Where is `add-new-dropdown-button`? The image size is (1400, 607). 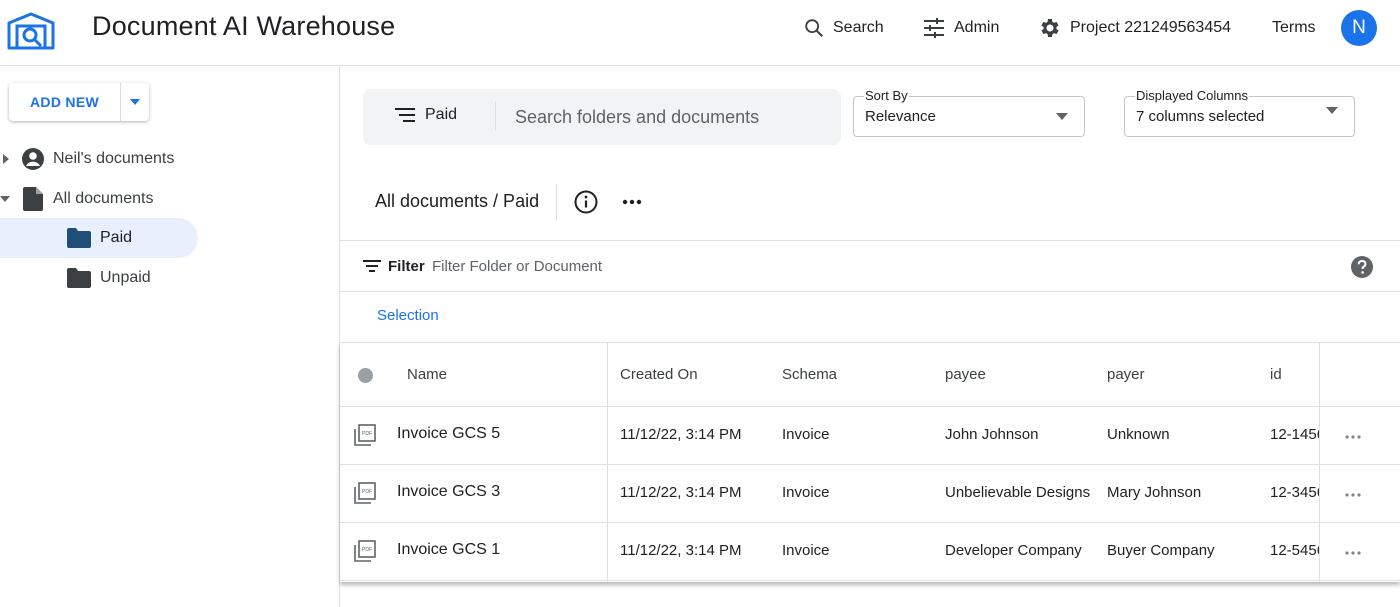 add-new-dropdown-button is located at coordinates (135, 102).